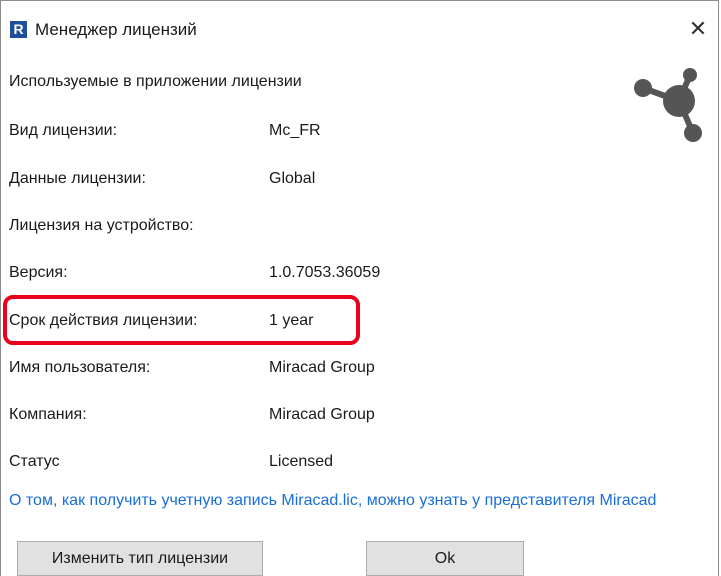 This screenshot has width=721, height=576. I want to click on company-value: Miracad Group, so click(322, 414).